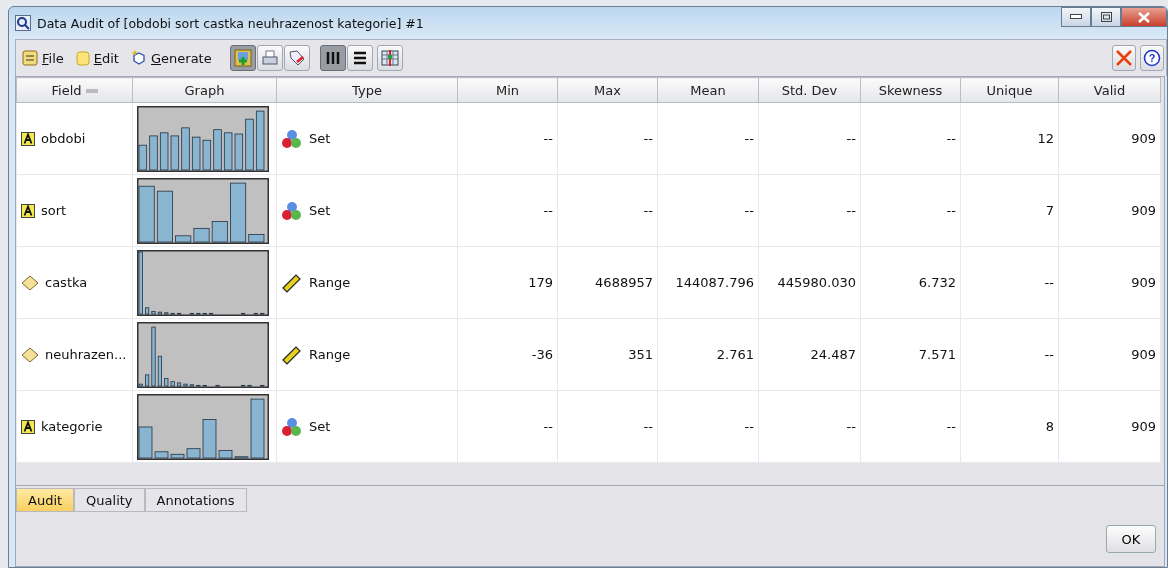 This screenshot has width=1168, height=568. What do you see at coordinates (1009, 90) in the screenshot?
I see `column-header: Unique` at bounding box center [1009, 90].